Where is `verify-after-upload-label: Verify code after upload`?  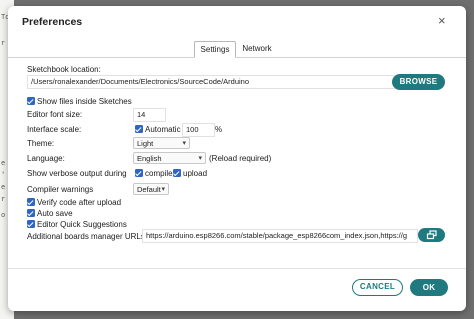
verify-after-upload-label: Verify code after upload is located at coordinates (79, 202).